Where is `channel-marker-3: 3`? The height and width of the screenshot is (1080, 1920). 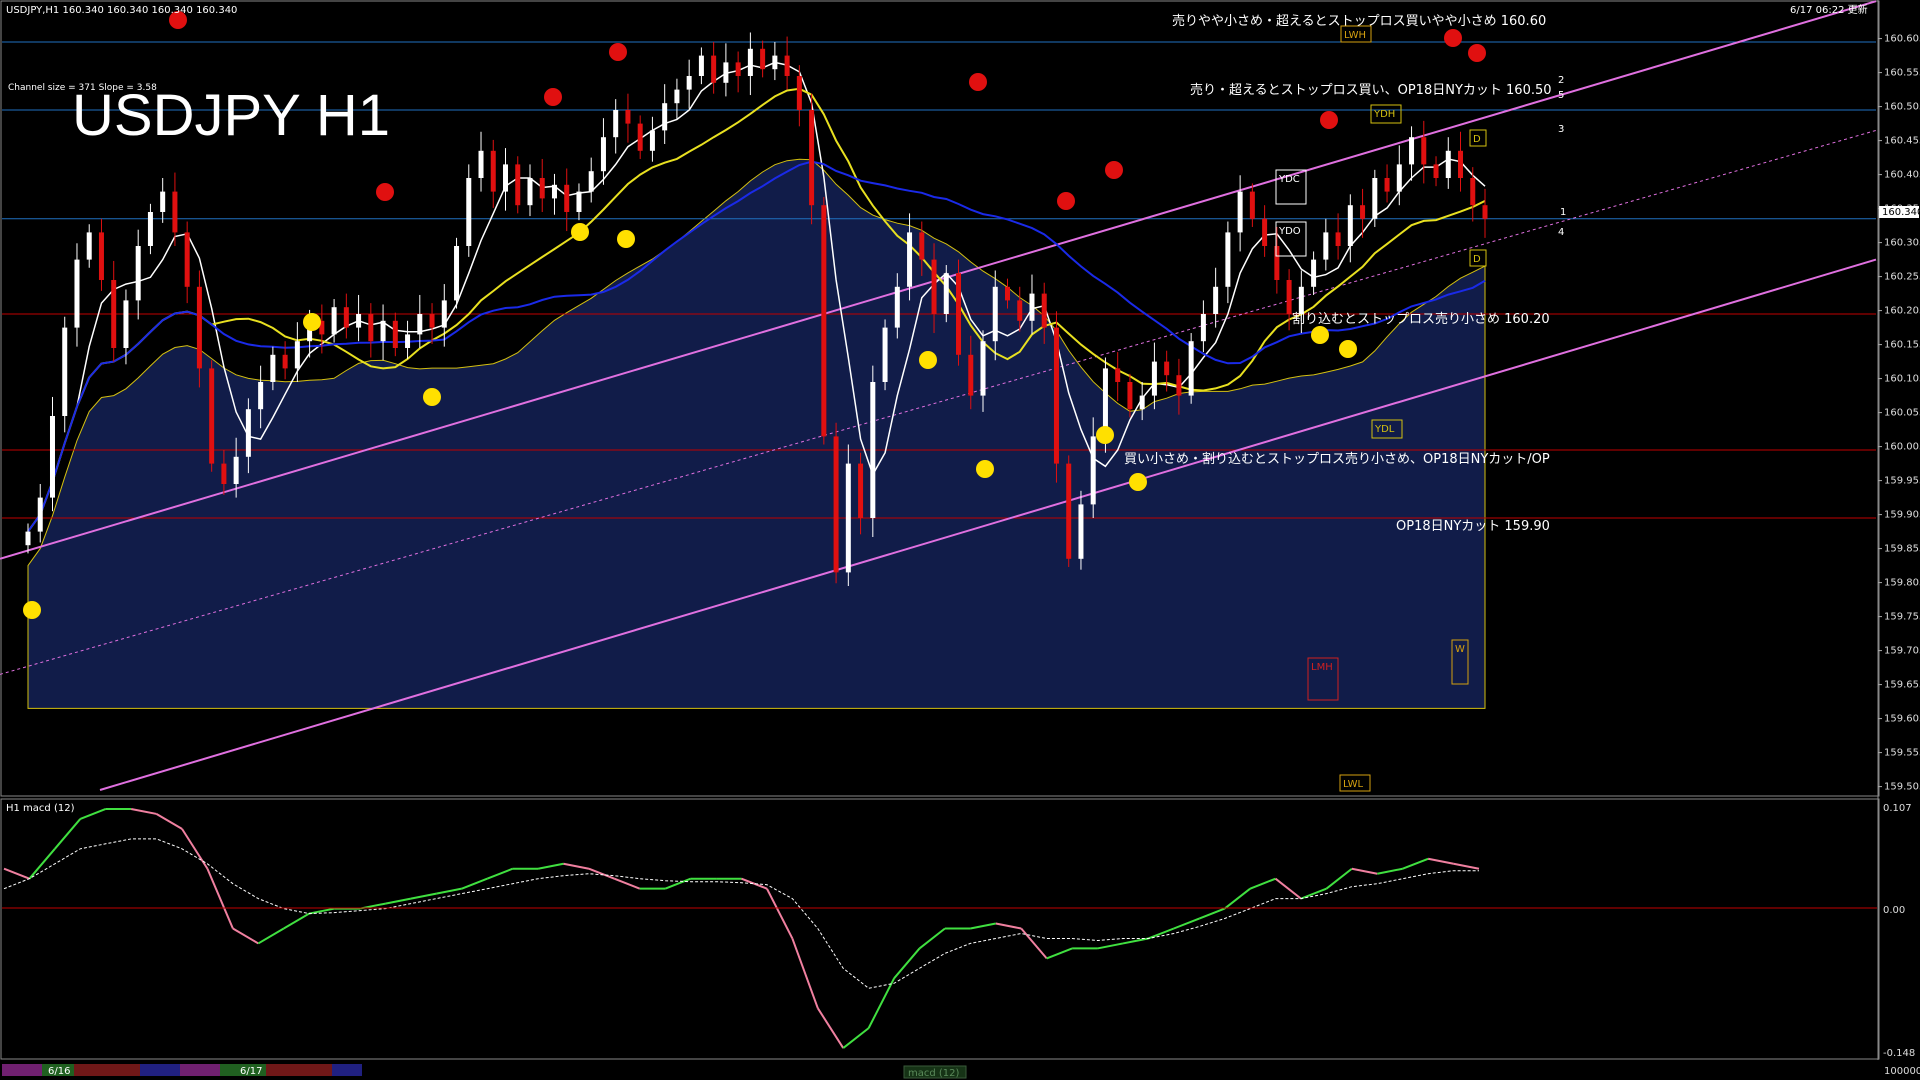 channel-marker-3: 3 is located at coordinates (1561, 129).